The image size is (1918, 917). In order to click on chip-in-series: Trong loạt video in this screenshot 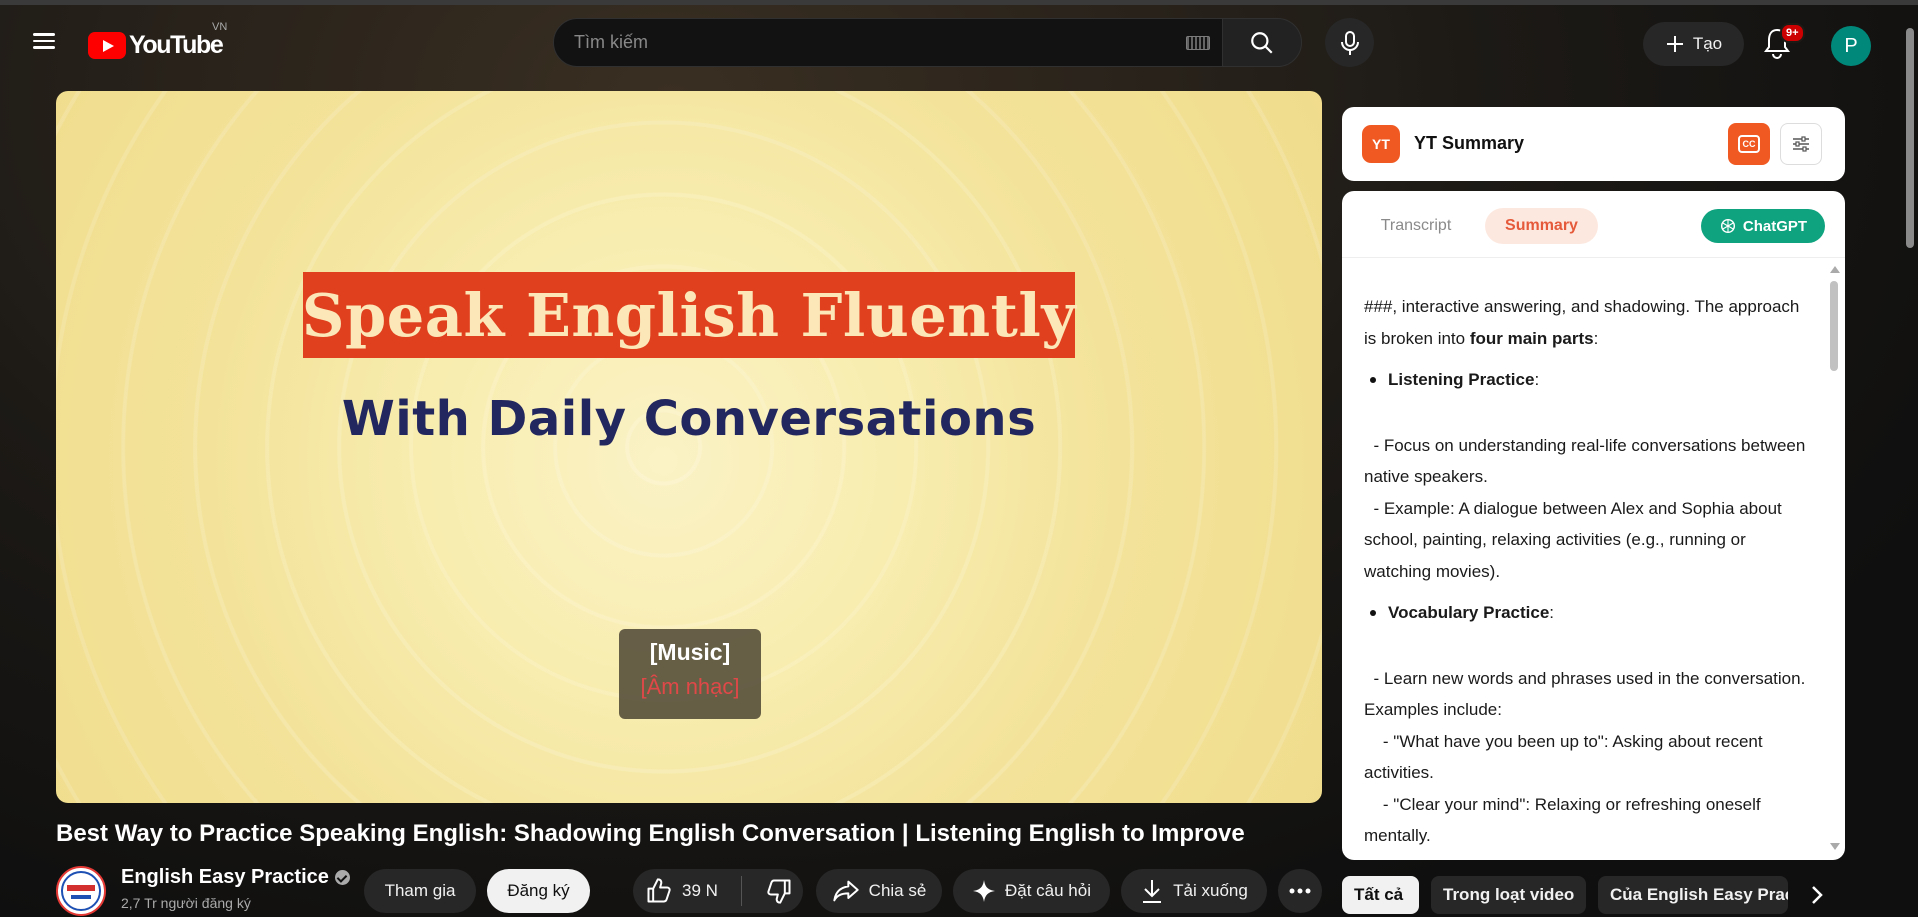, I will do `click(1508, 895)`.